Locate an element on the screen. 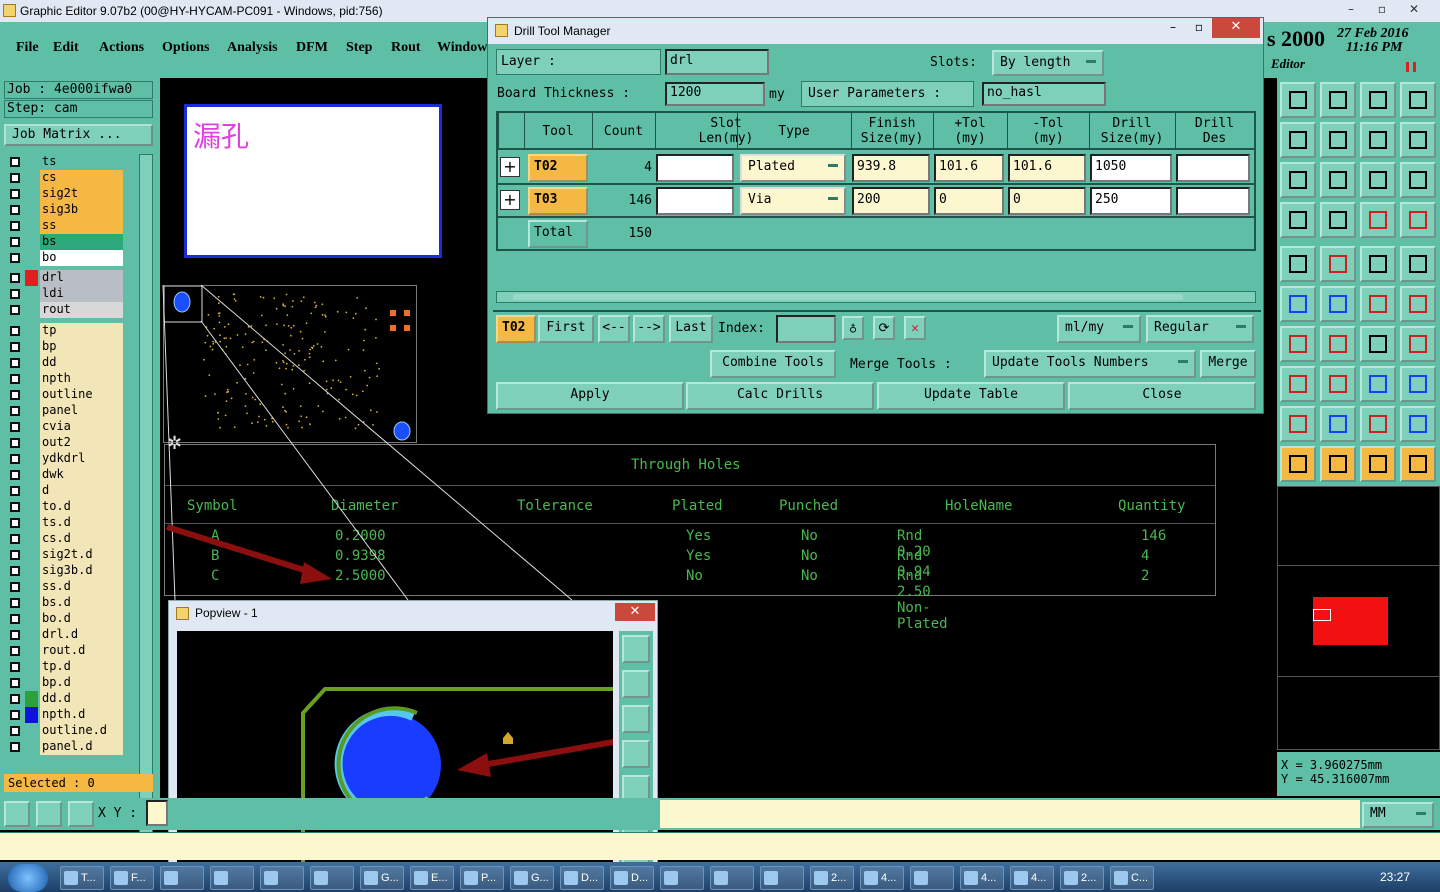 The image size is (1440, 892). menu-actions: Actions is located at coordinates (121, 48).